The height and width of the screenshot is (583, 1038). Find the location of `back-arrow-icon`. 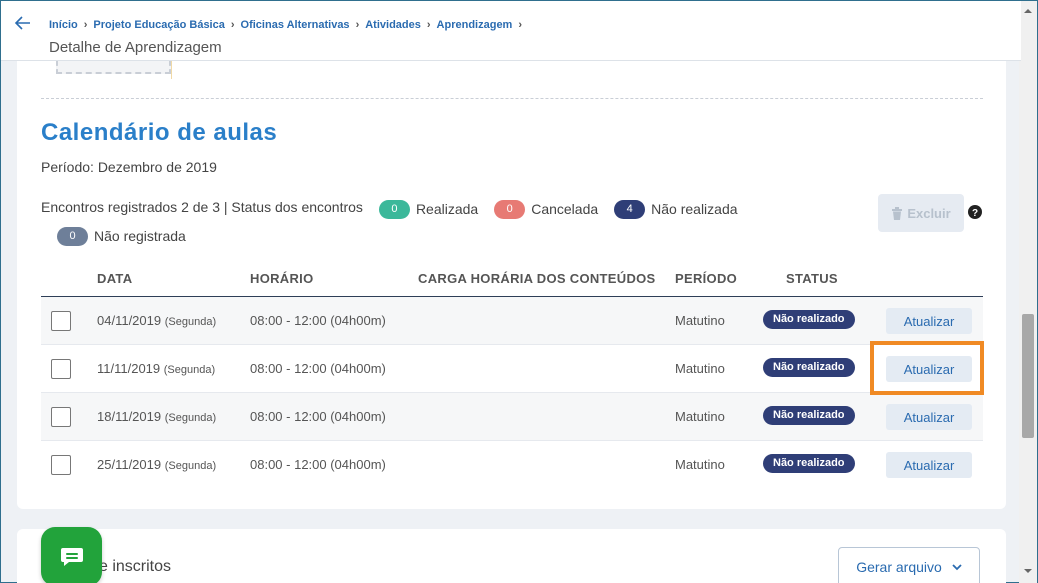

back-arrow-icon is located at coordinates (23, 23).